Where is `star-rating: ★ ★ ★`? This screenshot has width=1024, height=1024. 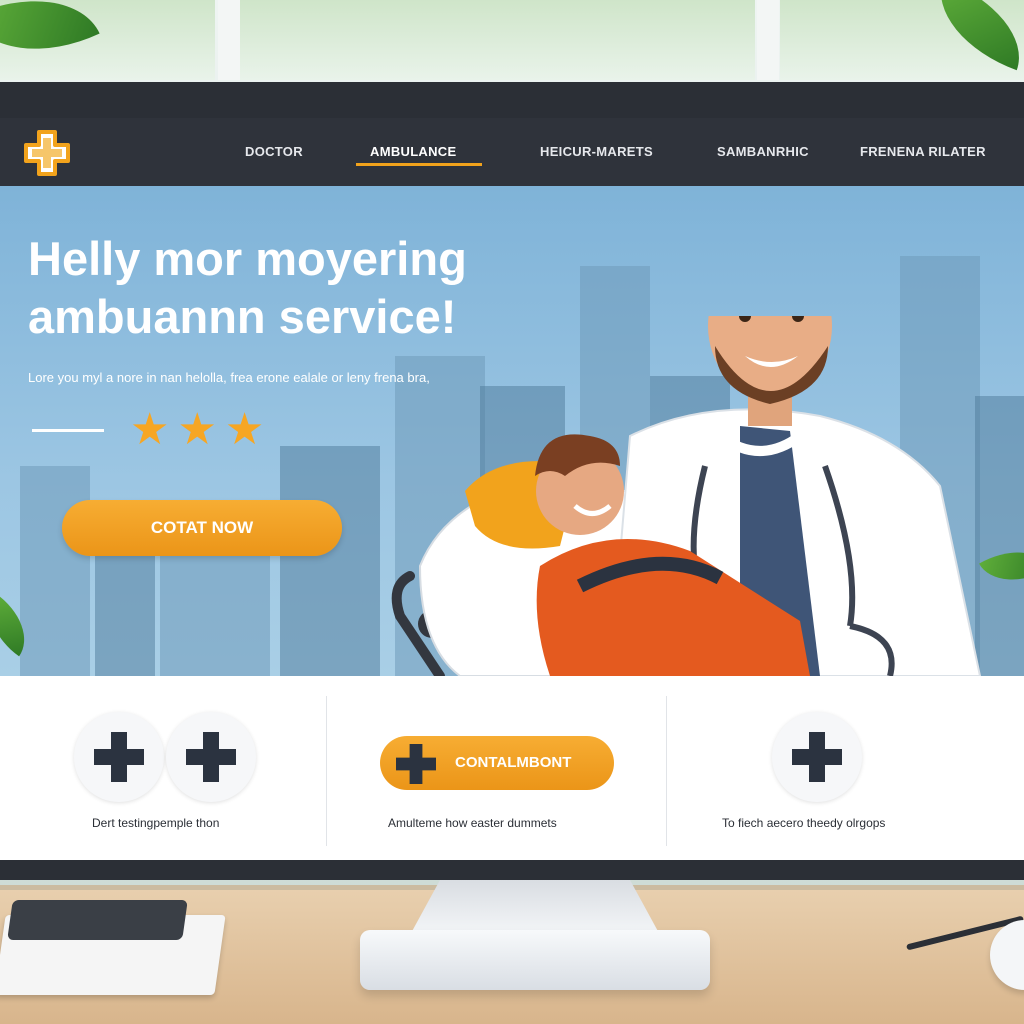 star-rating: ★ ★ ★ is located at coordinates (197, 430).